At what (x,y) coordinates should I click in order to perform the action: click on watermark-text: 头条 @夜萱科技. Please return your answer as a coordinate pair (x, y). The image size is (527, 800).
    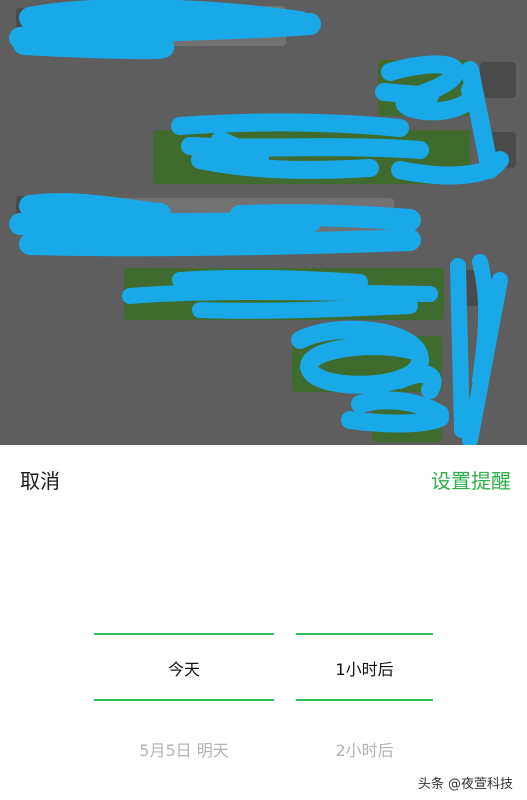
    Looking at the image, I should click on (465, 784).